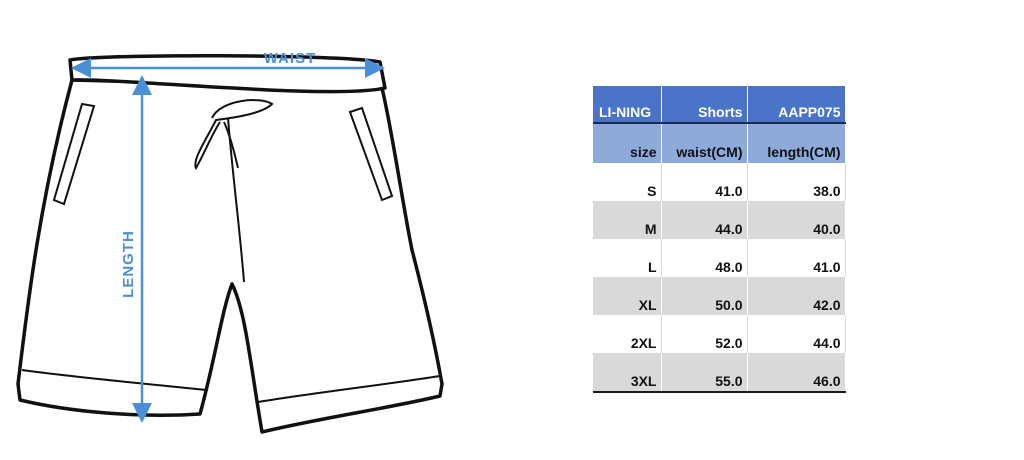  I want to click on waist-cell: 50.0, so click(704, 296).